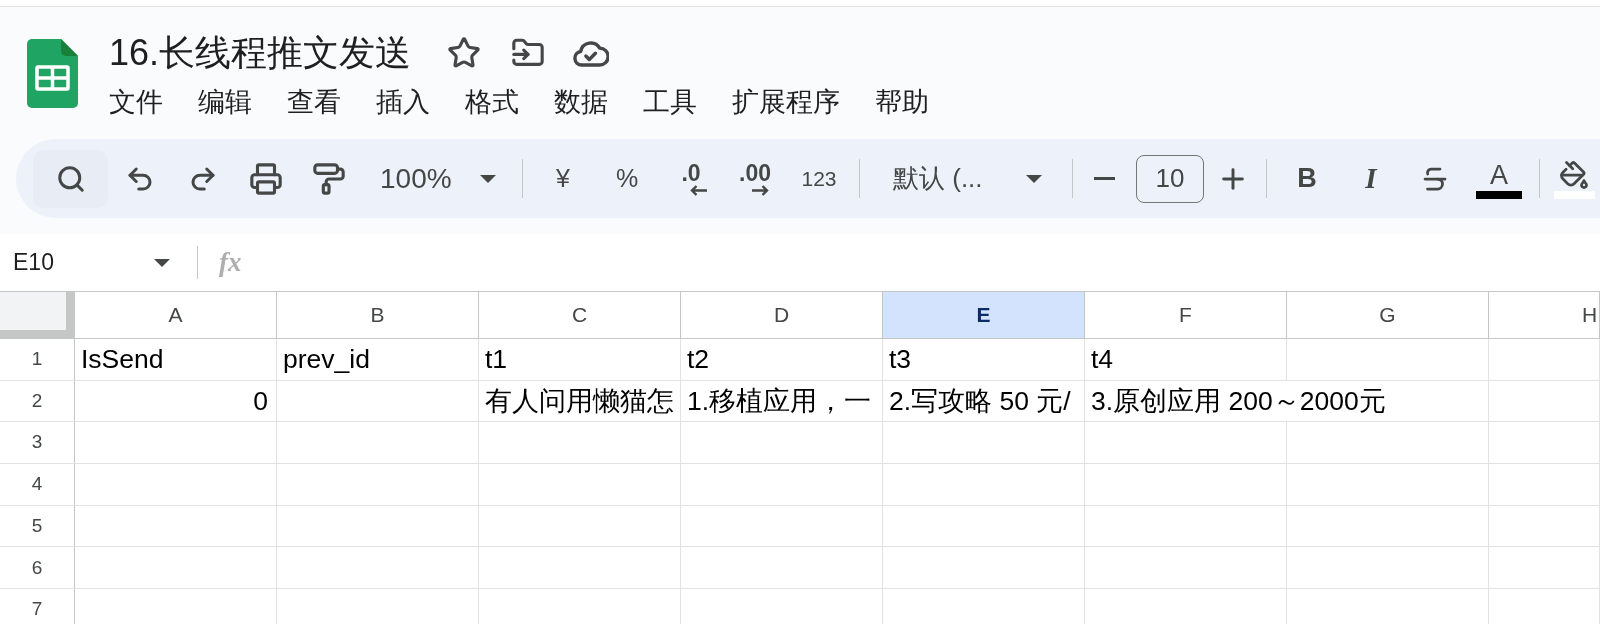 Image resolution: width=1600 pixels, height=624 pixels. I want to click on zoom-dropdown: 100%, so click(437, 178).